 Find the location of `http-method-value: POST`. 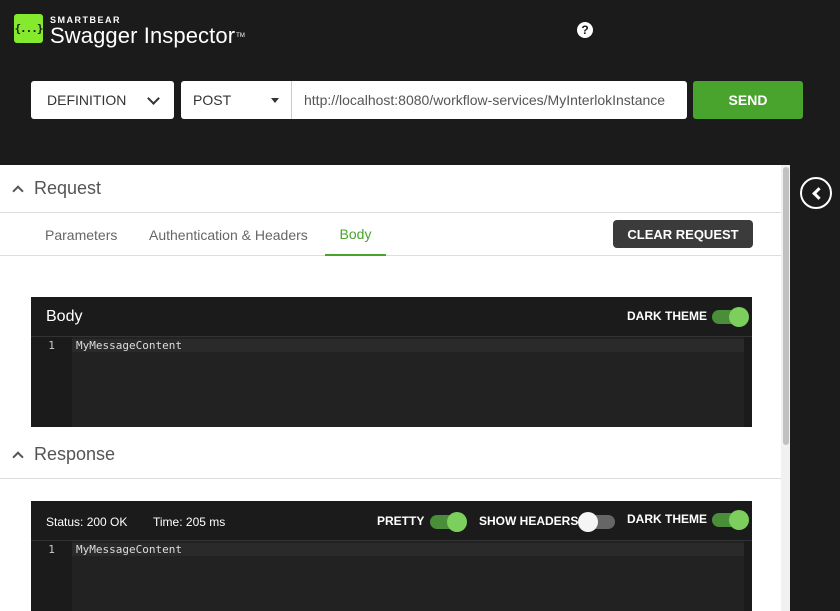

http-method-value: POST is located at coordinates (212, 100).